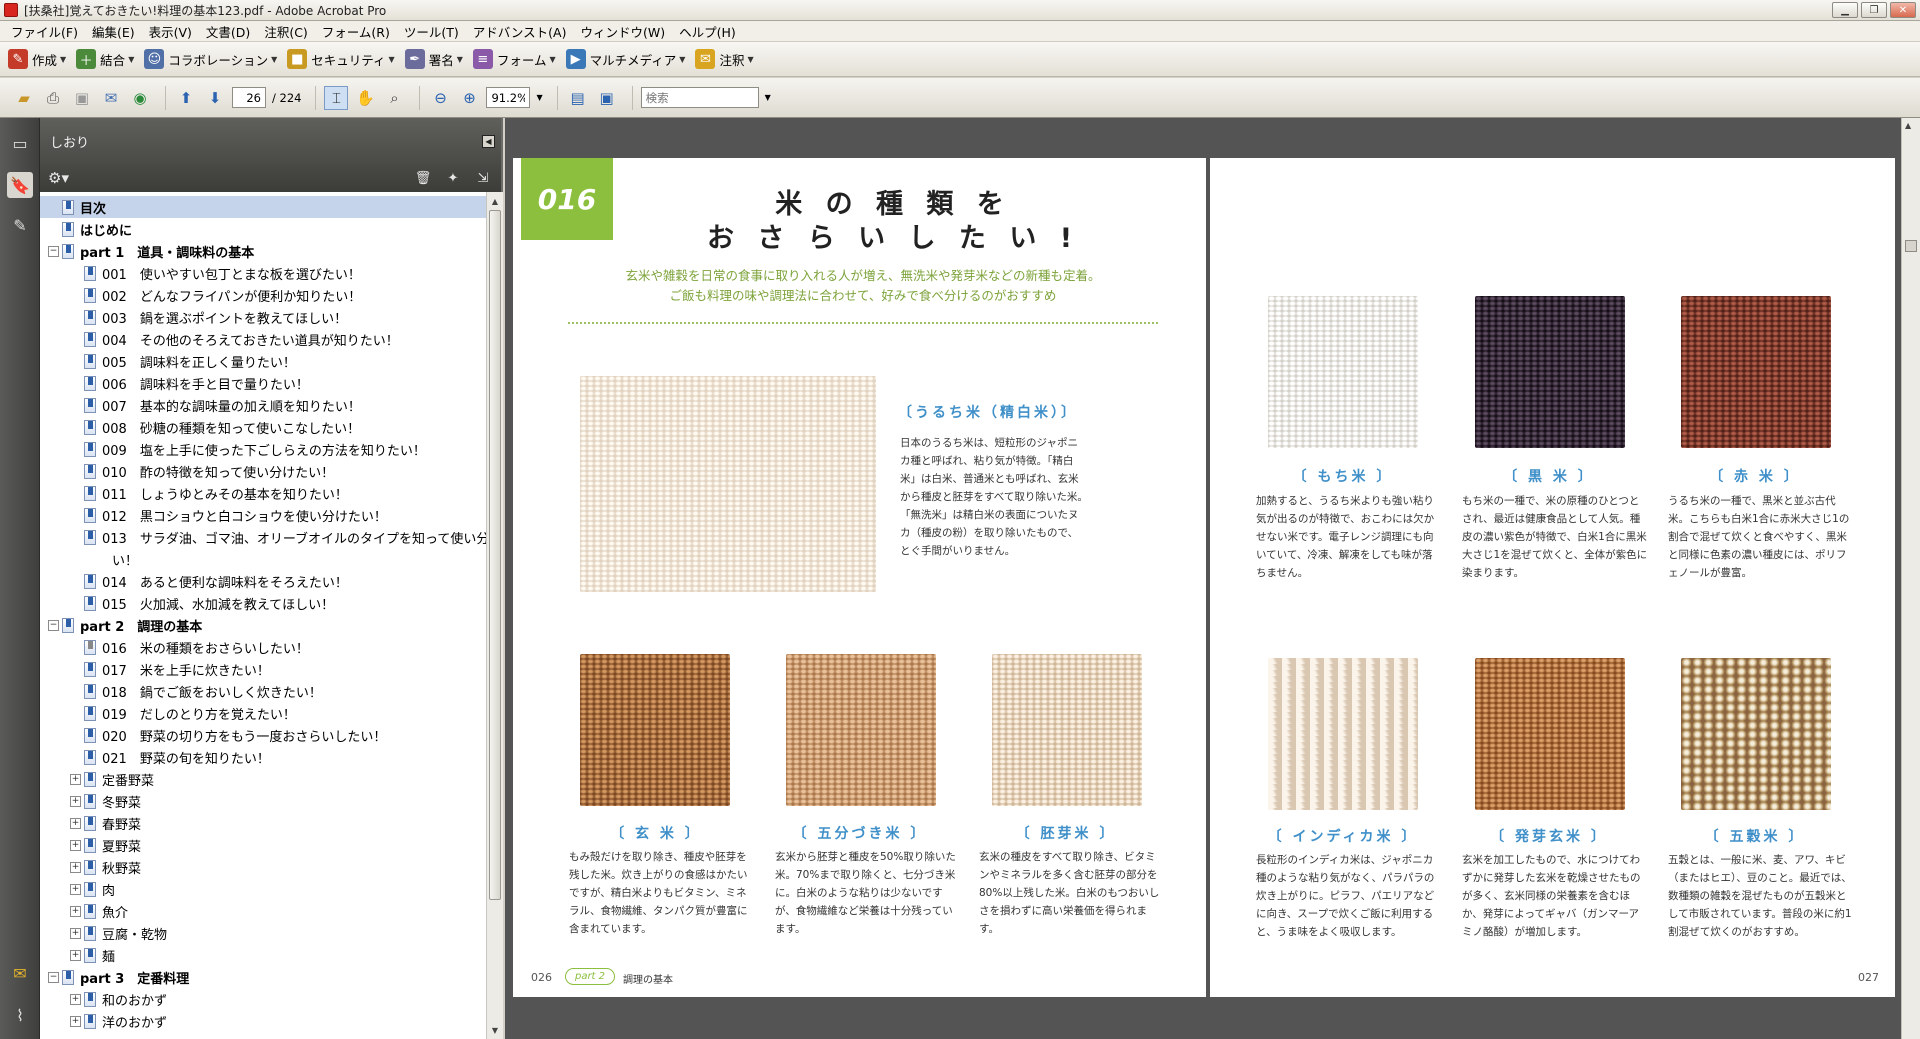 This screenshot has width=1920, height=1039. I want to click on signatures-icon: ✎, so click(20, 225).